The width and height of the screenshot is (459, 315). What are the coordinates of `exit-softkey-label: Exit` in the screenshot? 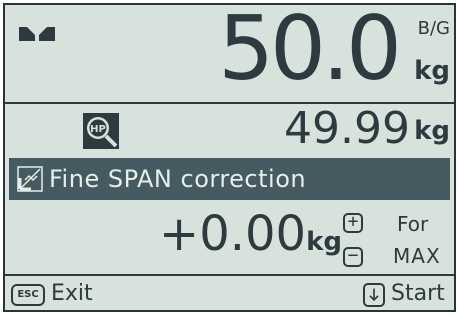 It's located at (72, 294).